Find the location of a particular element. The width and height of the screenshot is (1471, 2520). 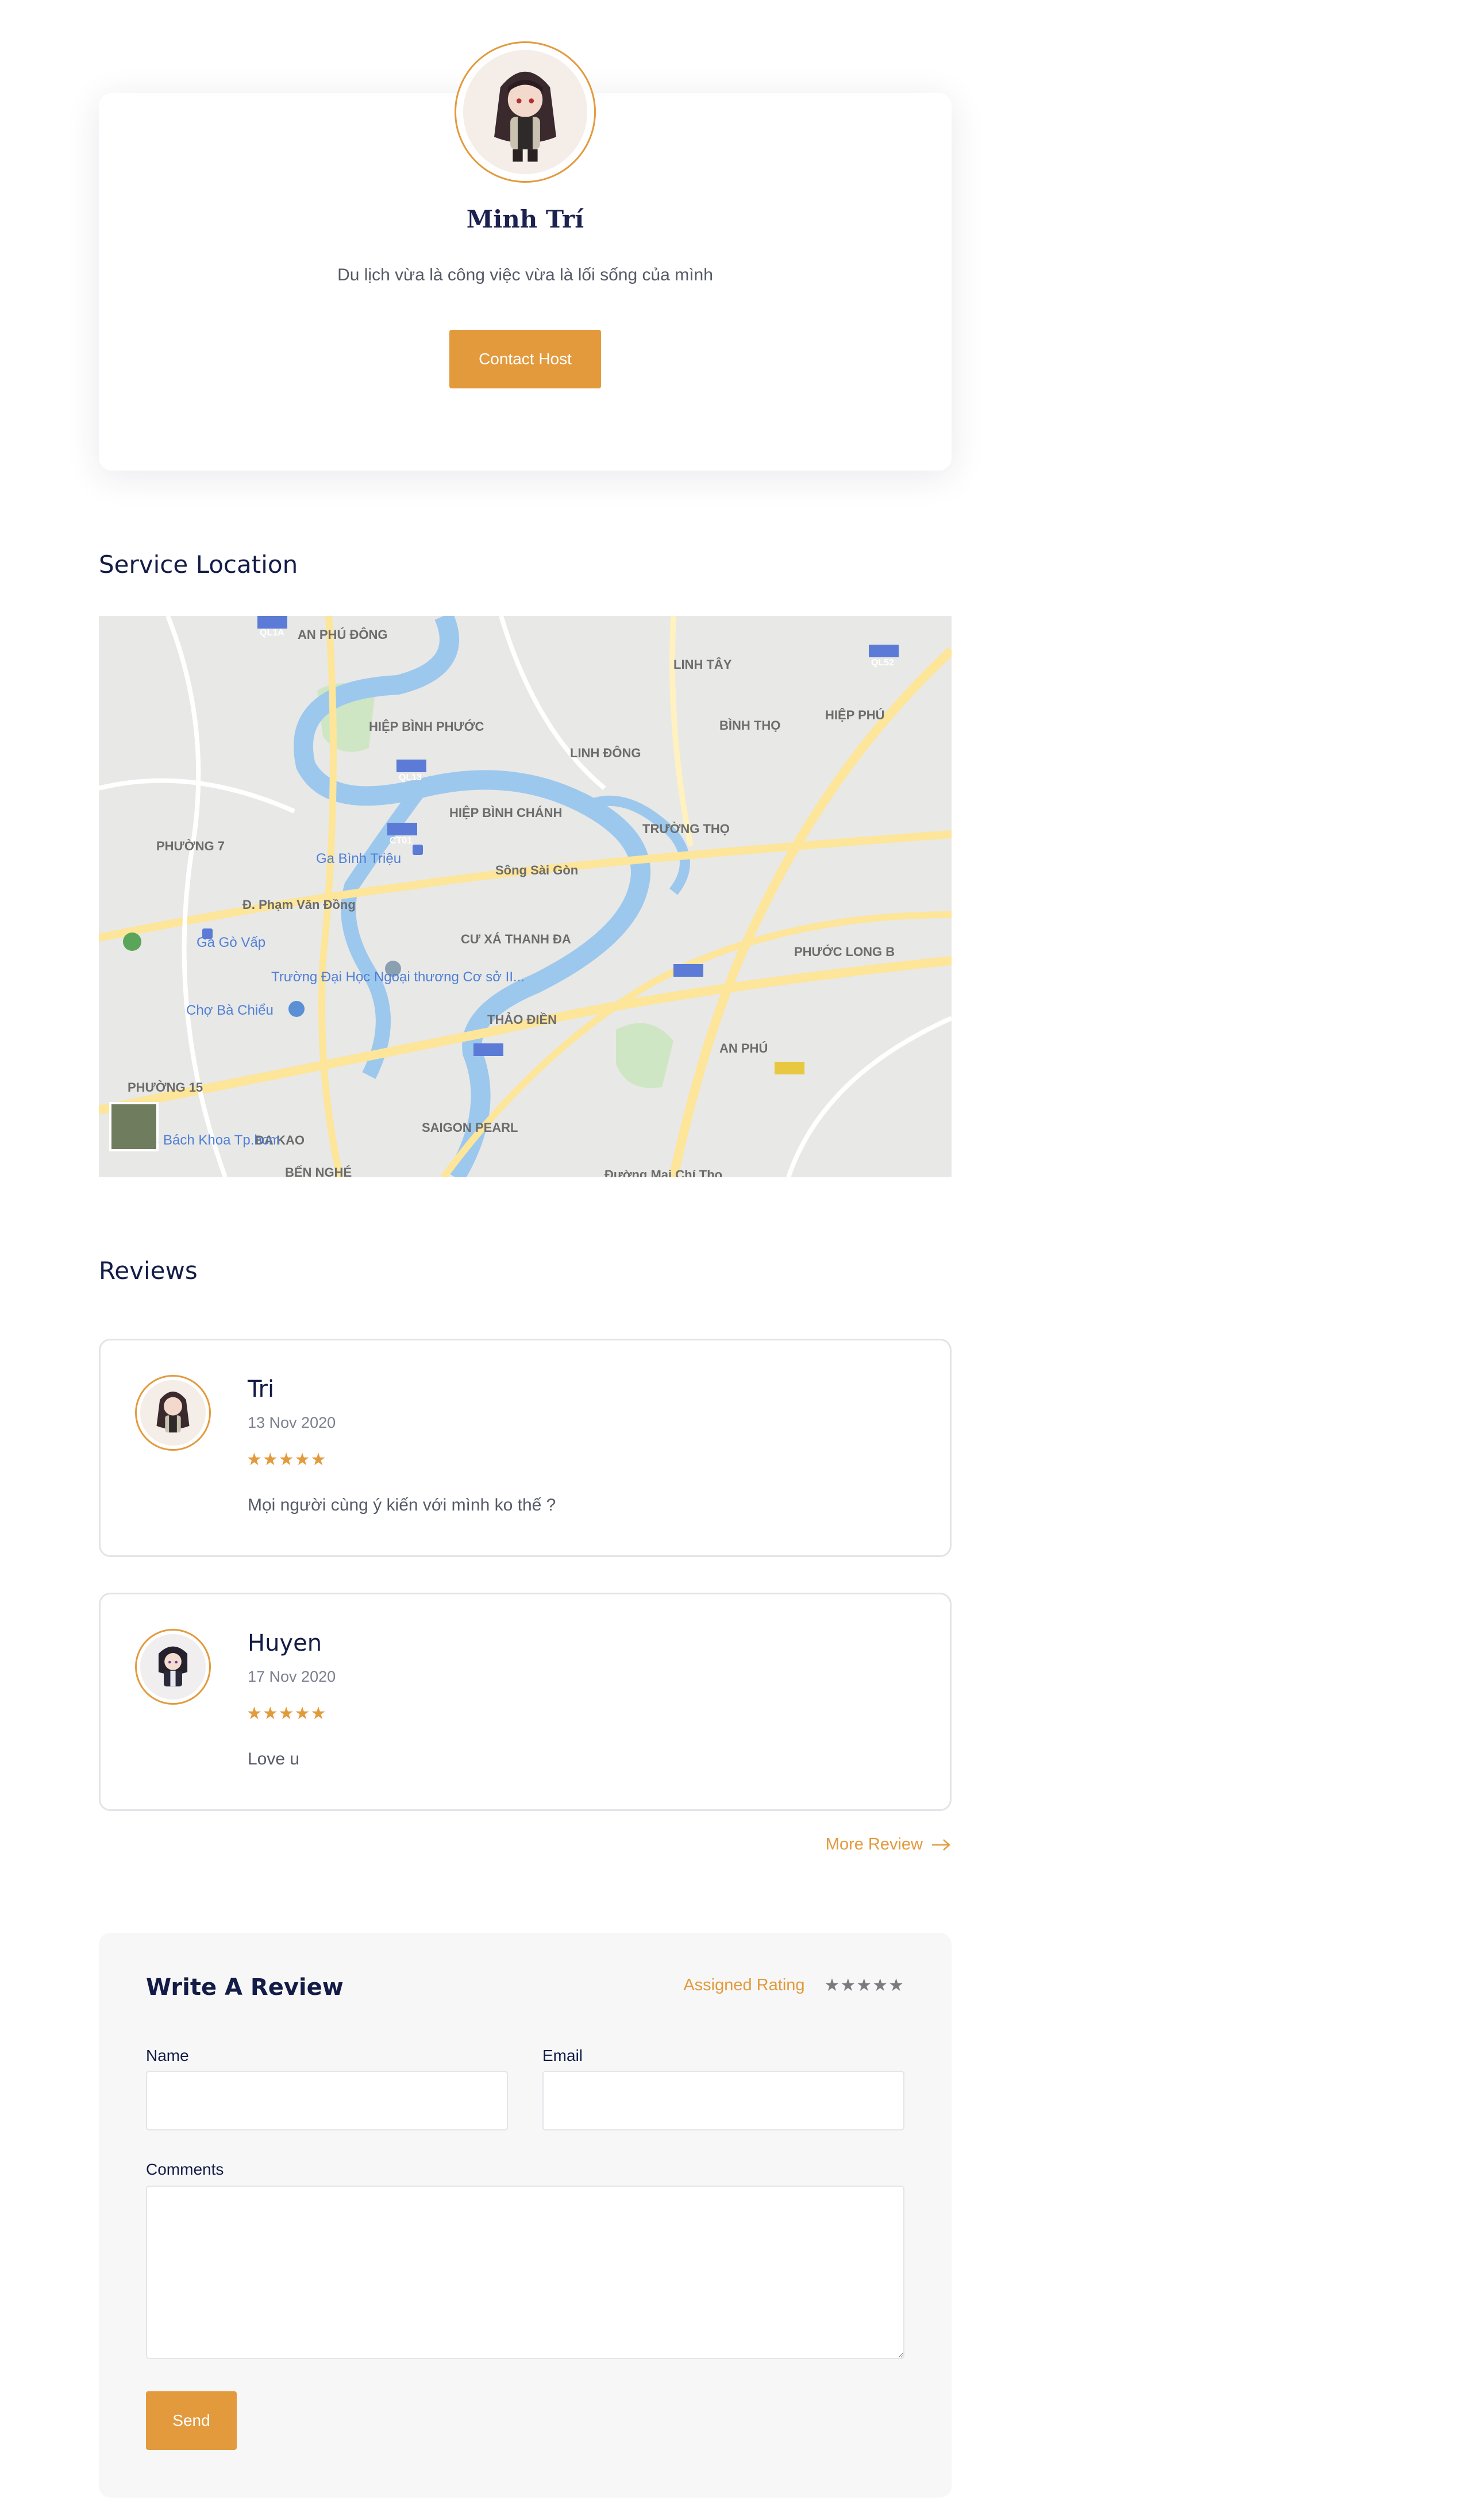

name-field is located at coordinates (327, 2100).